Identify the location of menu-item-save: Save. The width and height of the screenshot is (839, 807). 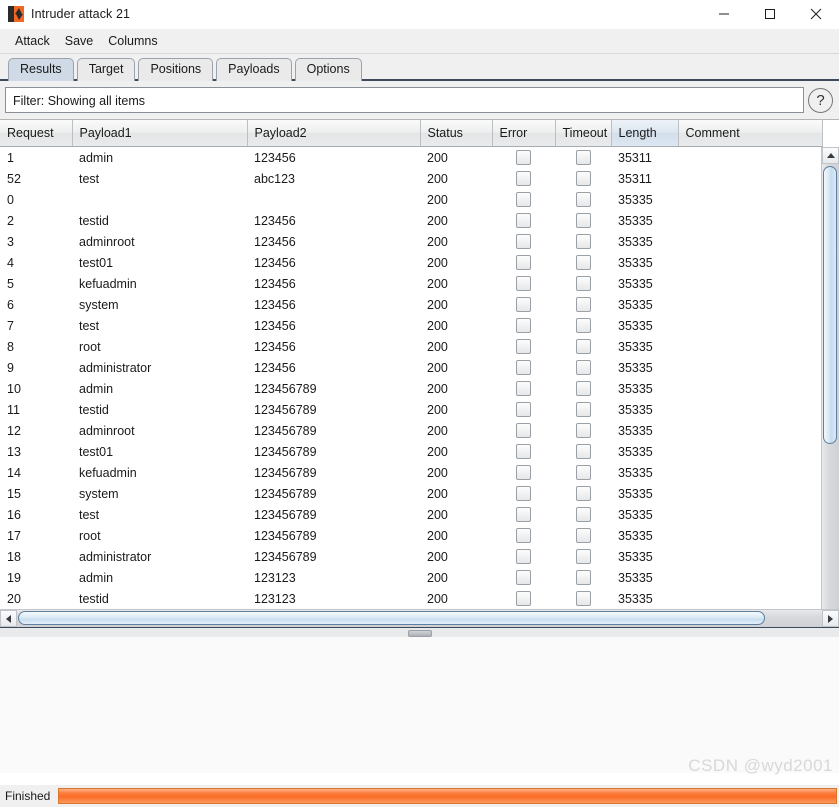
(79, 41).